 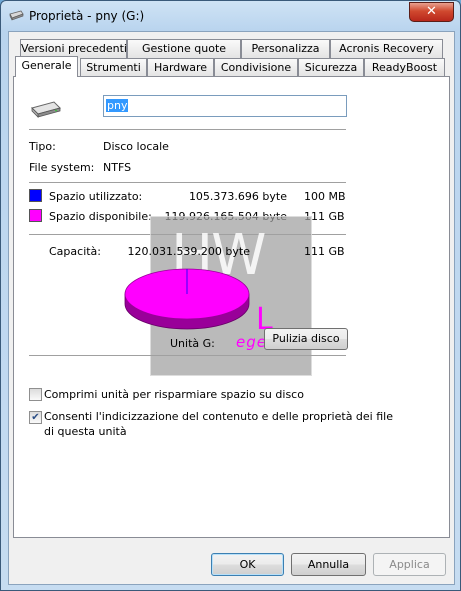 What do you see at coordinates (237, 196) in the screenshot?
I see `used-space-bytes: 105.373.696 byte` at bounding box center [237, 196].